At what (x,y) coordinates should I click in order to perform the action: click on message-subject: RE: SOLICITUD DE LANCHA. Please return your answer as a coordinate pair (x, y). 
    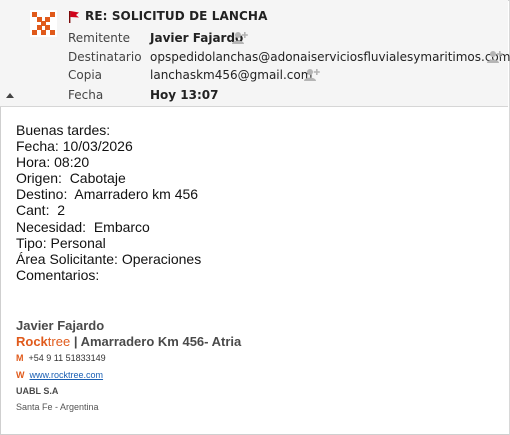
    Looking at the image, I should click on (176, 16).